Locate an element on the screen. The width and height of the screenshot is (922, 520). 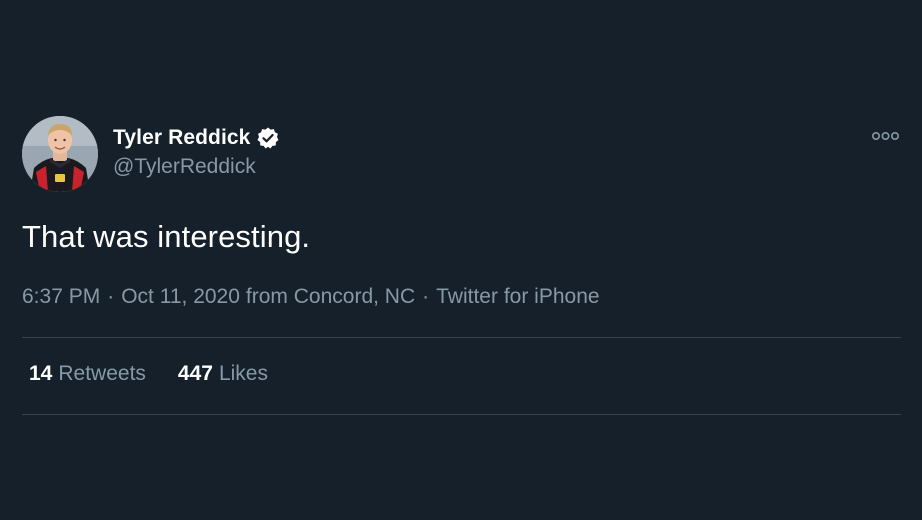
user-handle: @TylerReddick is located at coordinates (184, 167).